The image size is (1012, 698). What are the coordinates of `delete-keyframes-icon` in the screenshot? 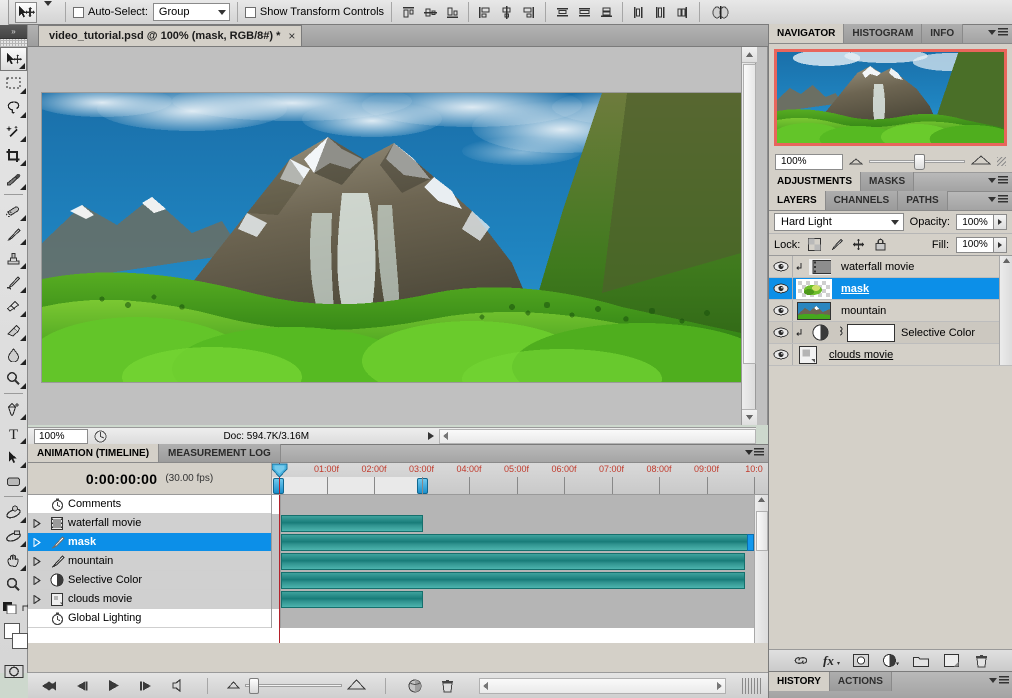 It's located at (447, 686).